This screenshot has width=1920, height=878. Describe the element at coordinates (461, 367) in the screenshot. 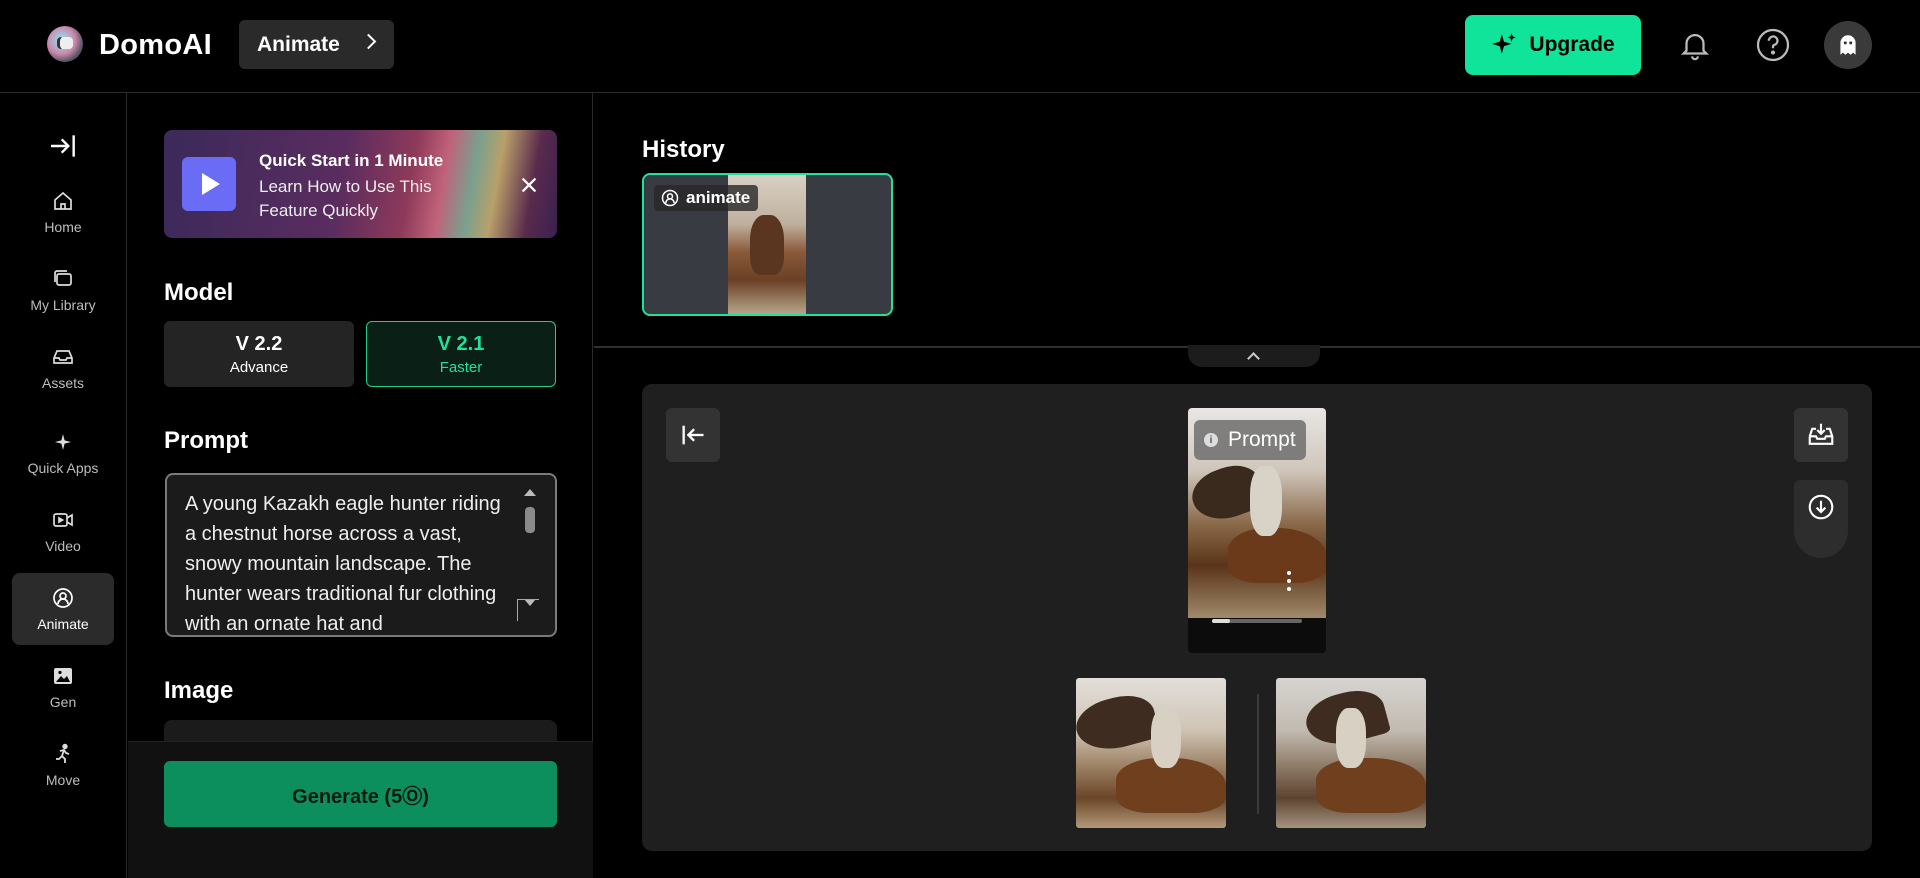

I see `model-desc: Faster` at that location.